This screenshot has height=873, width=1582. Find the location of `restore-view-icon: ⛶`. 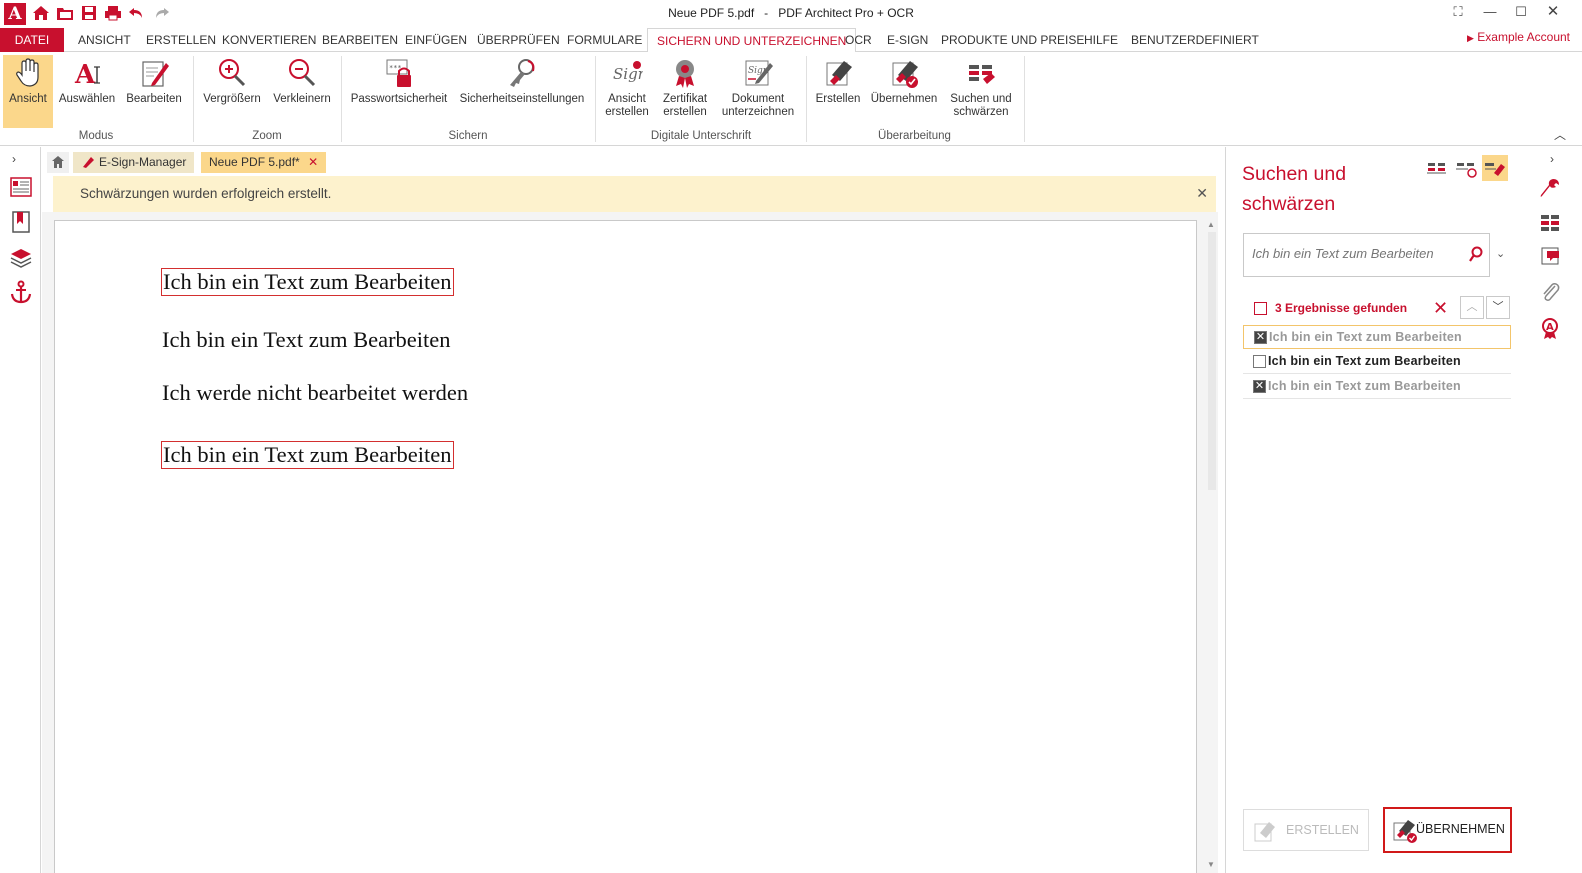

restore-view-icon: ⛶ is located at coordinates (1458, 12).